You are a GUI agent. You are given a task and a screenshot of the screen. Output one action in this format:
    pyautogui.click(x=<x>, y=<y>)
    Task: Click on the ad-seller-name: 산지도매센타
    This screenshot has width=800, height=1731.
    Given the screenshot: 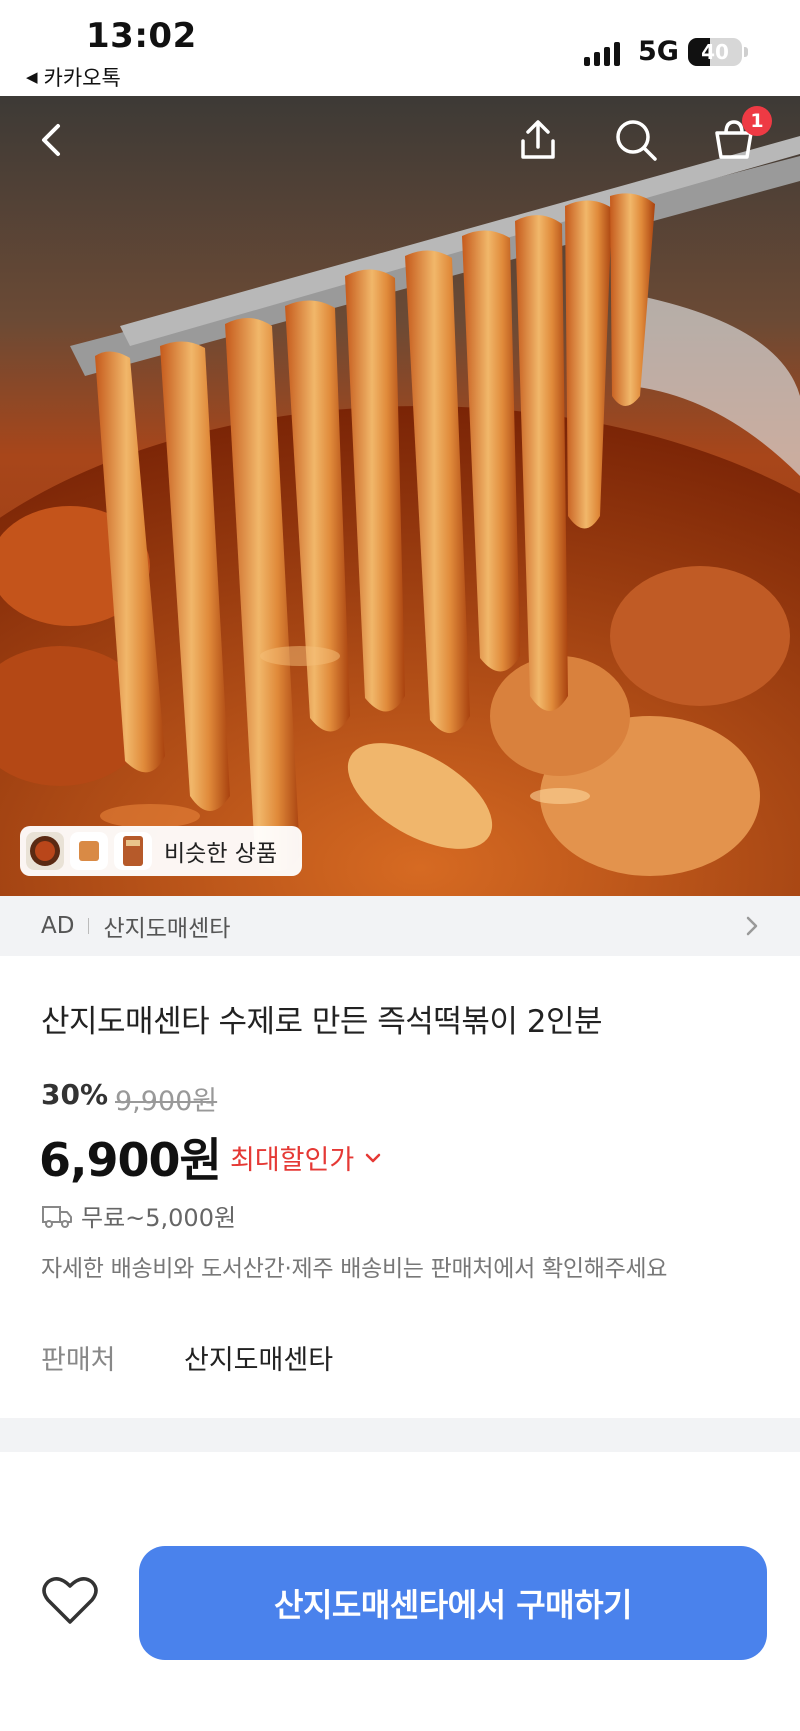 What is the action you would take?
    pyautogui.click(x=167, y=929)
    